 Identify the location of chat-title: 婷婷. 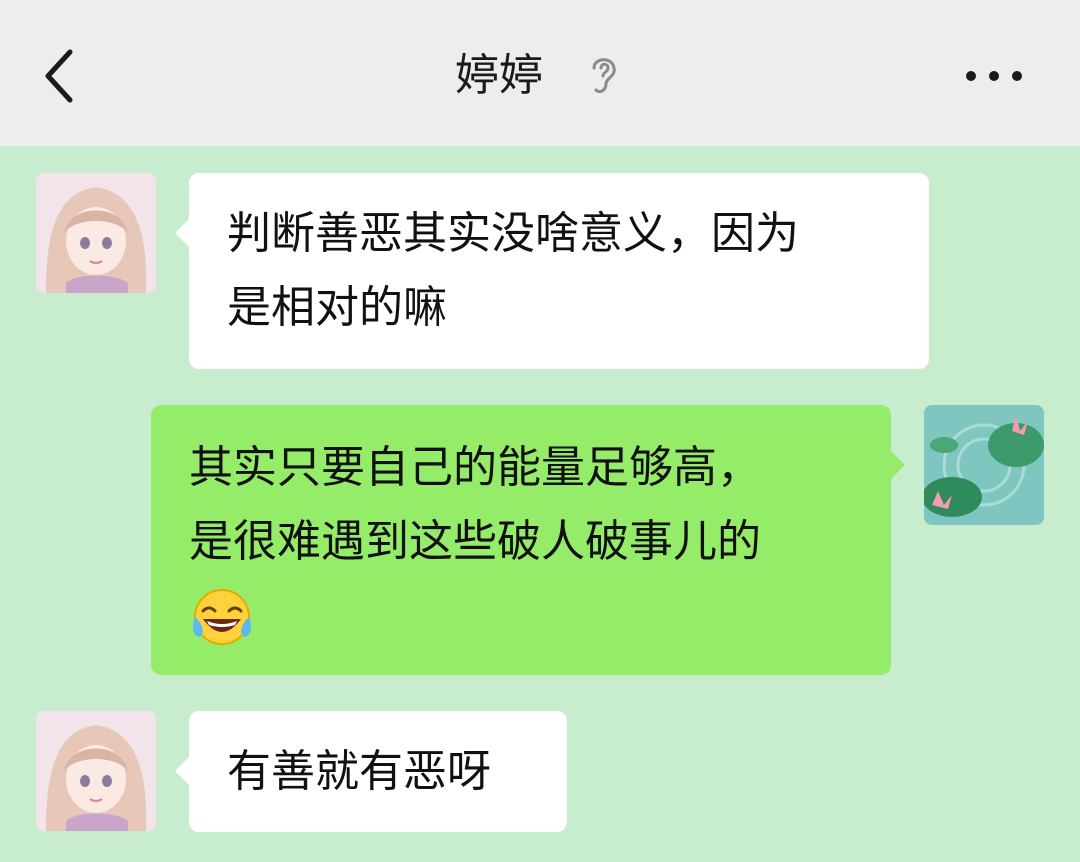
(499, 75).